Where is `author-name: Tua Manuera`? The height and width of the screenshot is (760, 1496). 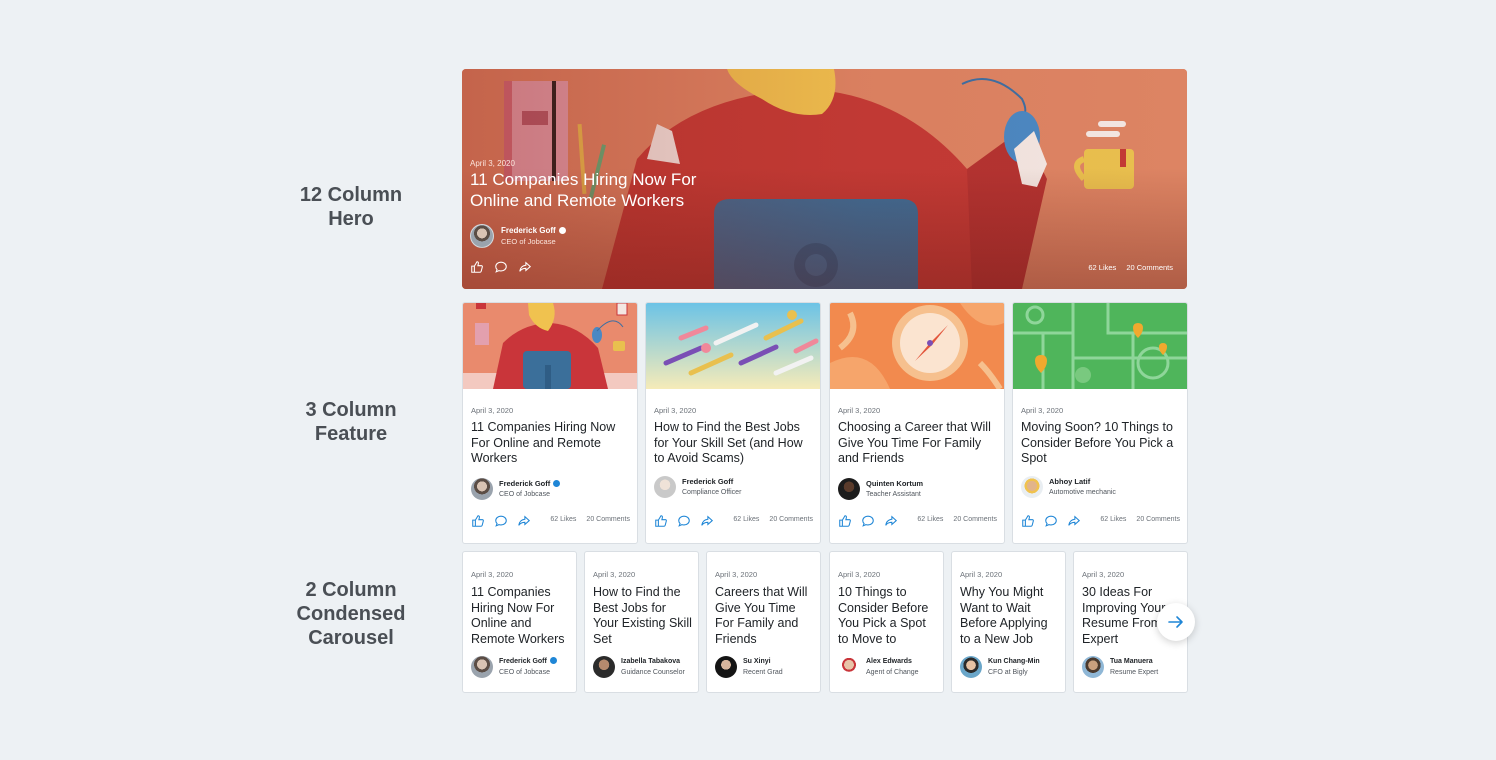
author-name: Tua Manuera is located at coordinates (1131, 661).